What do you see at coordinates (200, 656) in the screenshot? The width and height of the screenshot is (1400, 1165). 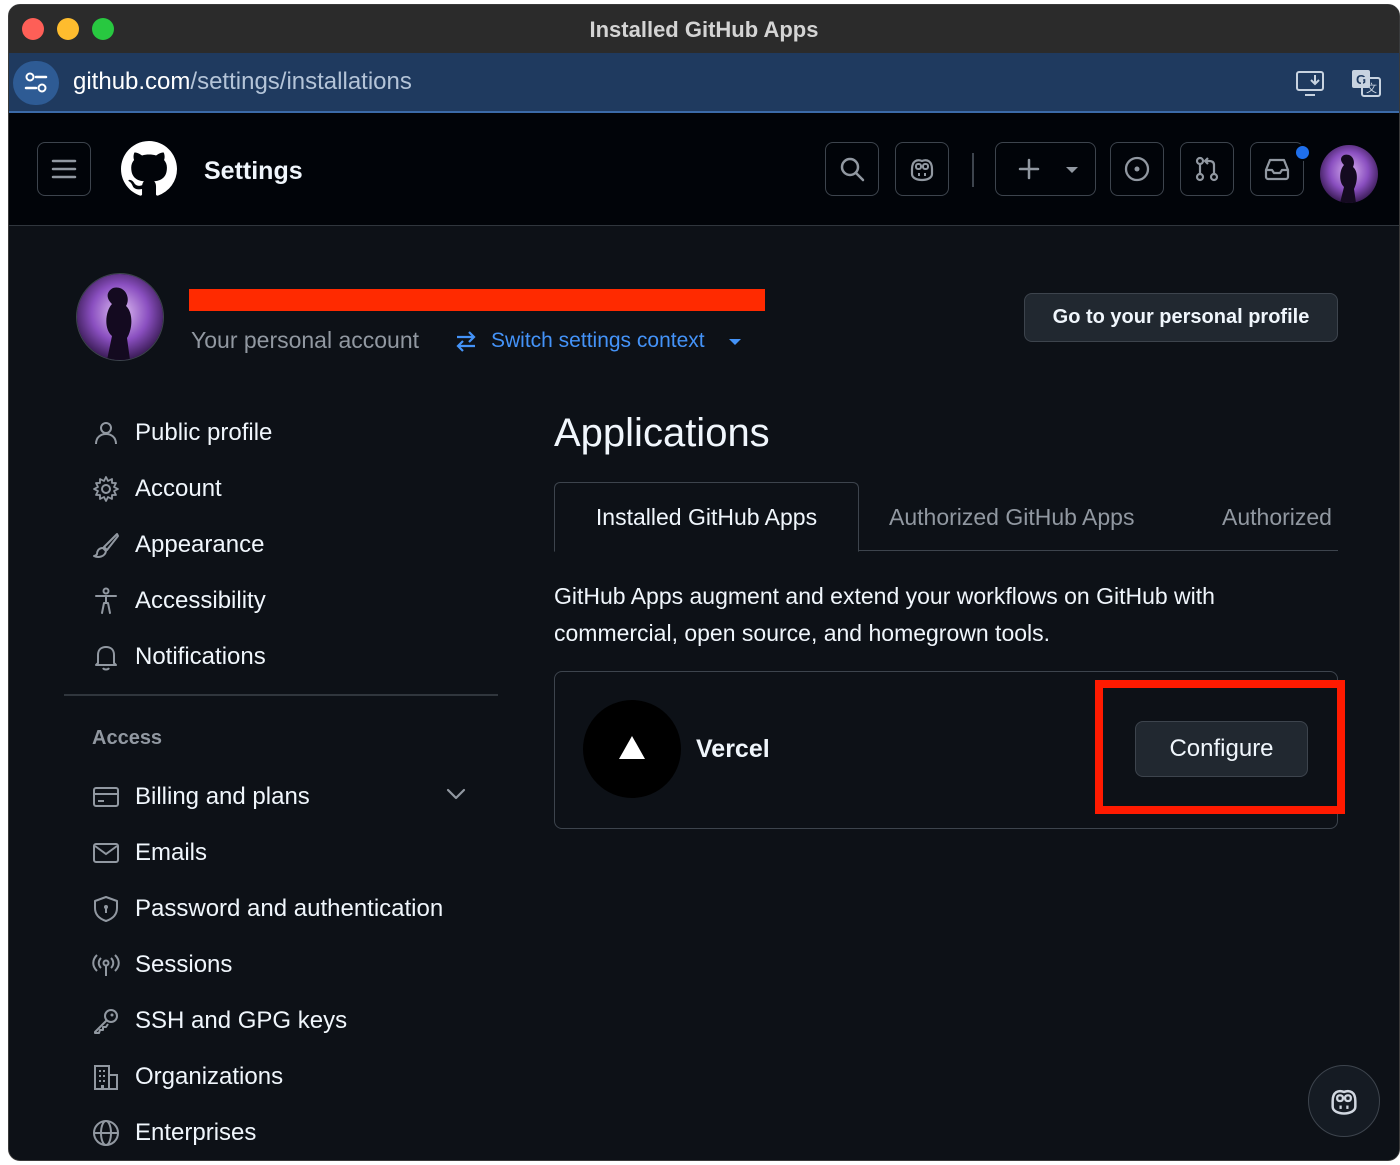 I see `sidebar-item-label: Notifications` at bounding box center [200, 656].